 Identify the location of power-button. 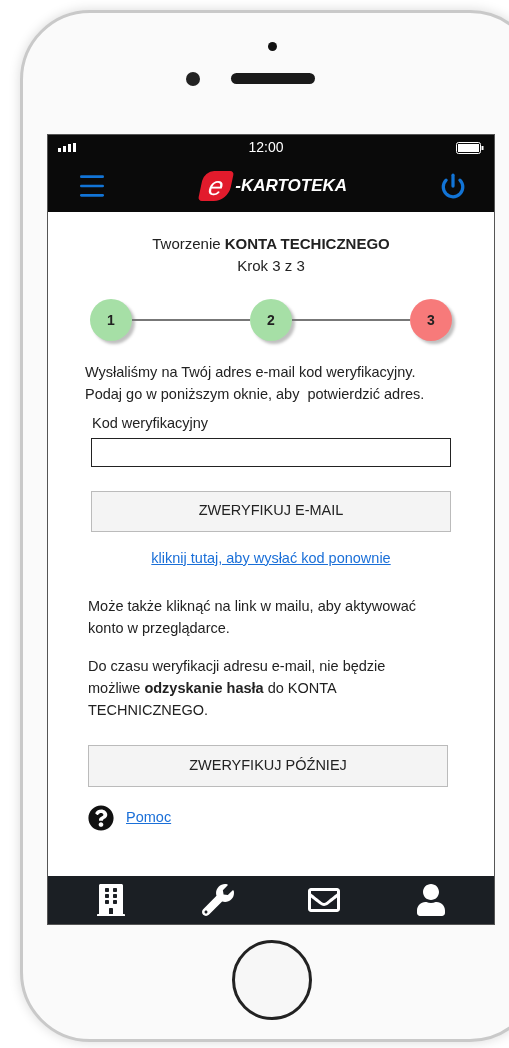
(453, 186).